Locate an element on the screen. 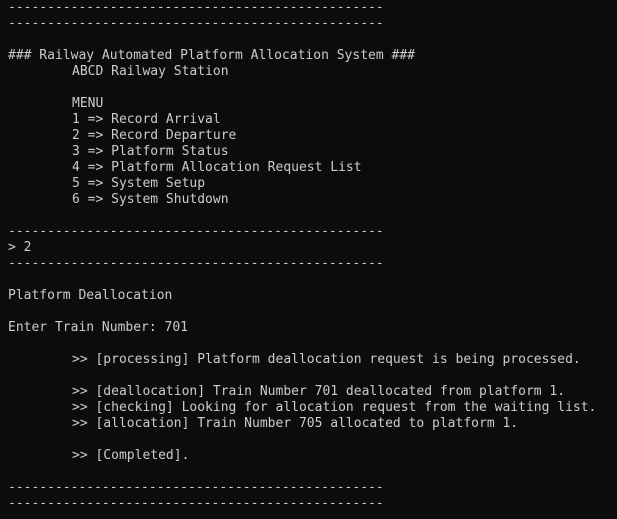 This screenshot has height=519, width=617. menu-item-system-setup: 5 => System Setup is located at coordinates (139, 183).